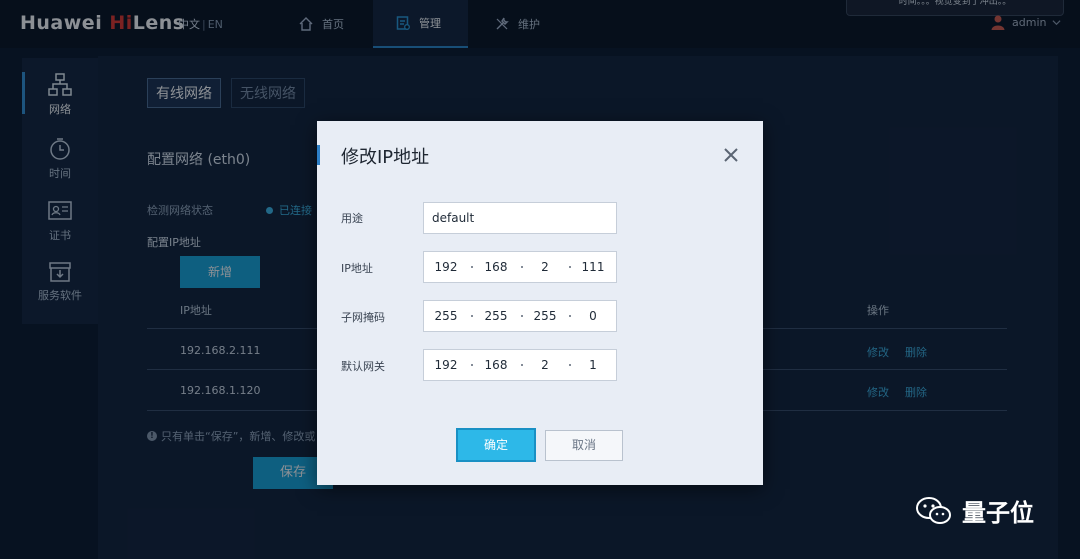  What do you see at coordinates (496, 316) in the screenshot?
I see `mask-octet-2: 255` at bounding box center [496, 316].